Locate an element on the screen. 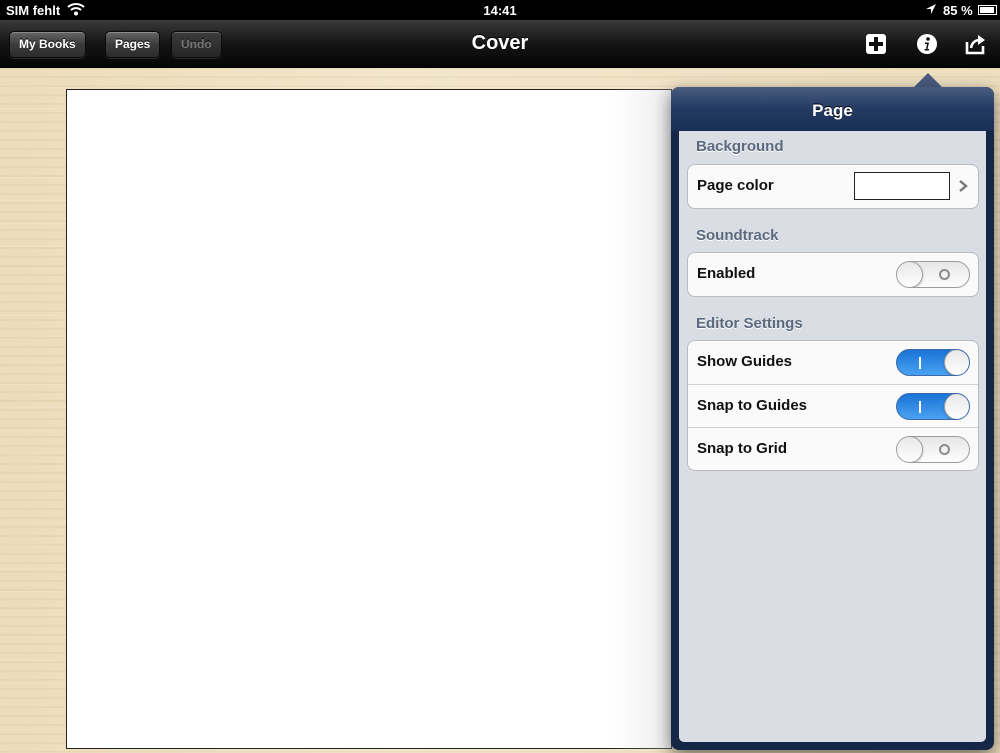 The height and width of the screenshot is (753, 1000). battery-icon is located at coordinates (987, 10).